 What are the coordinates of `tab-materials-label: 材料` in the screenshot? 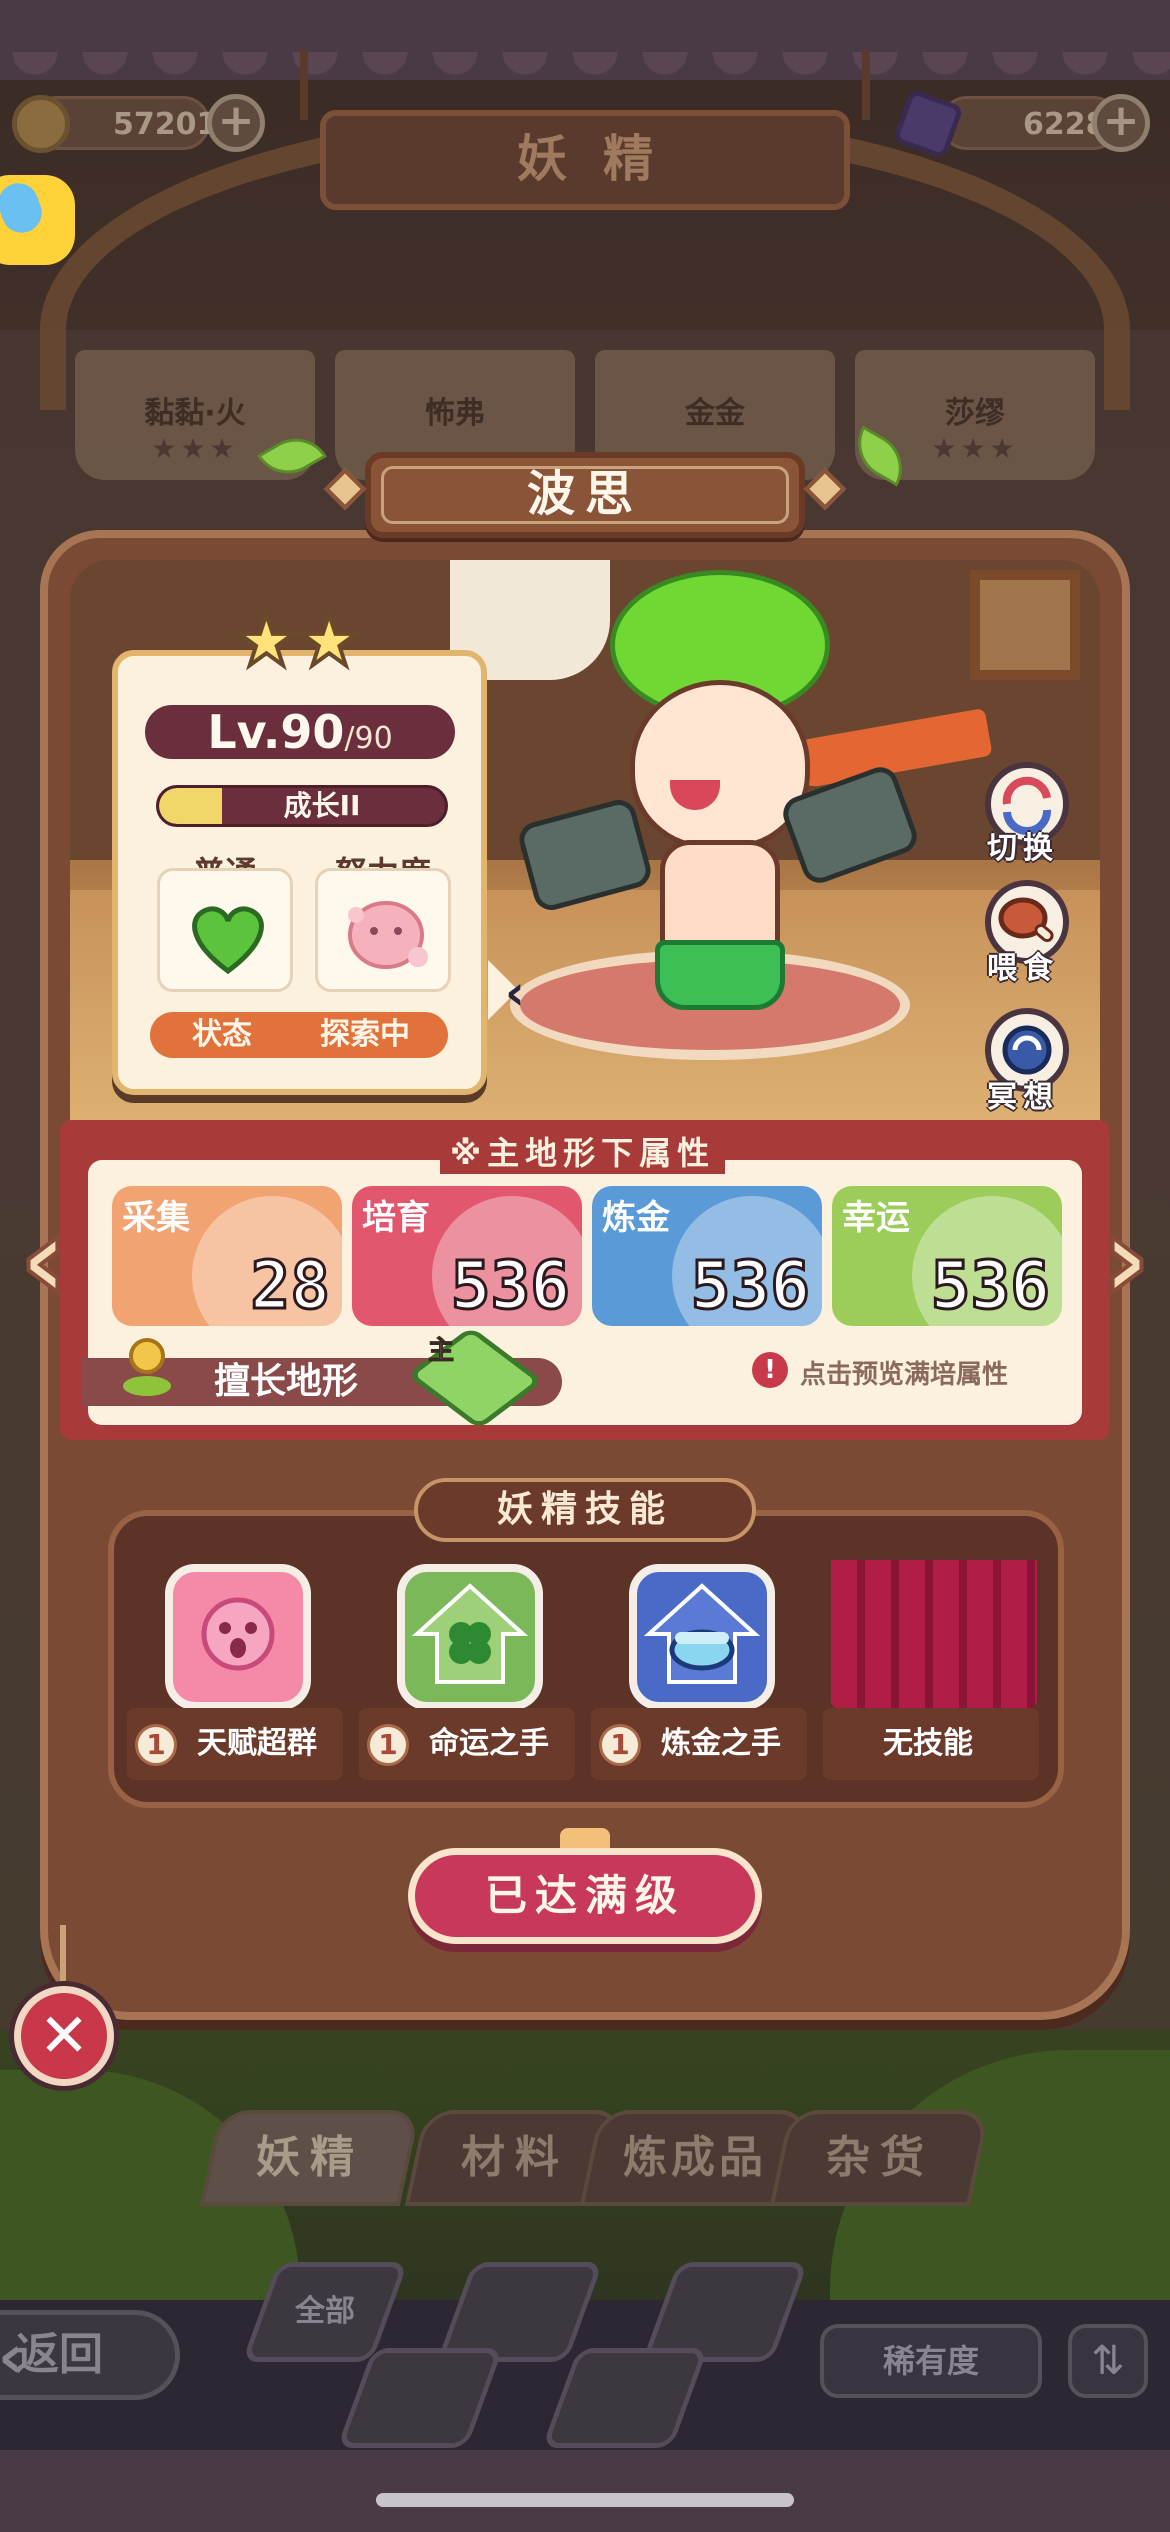 It's located at (515, 2157).